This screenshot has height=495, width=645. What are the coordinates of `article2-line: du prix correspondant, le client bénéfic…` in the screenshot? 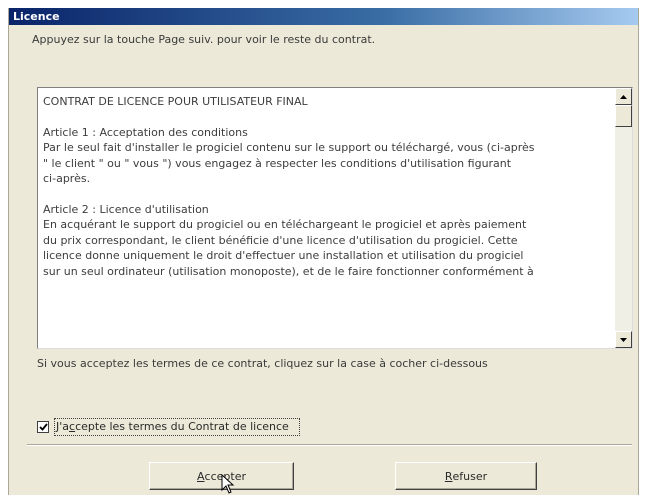 It's located at (280, 240).